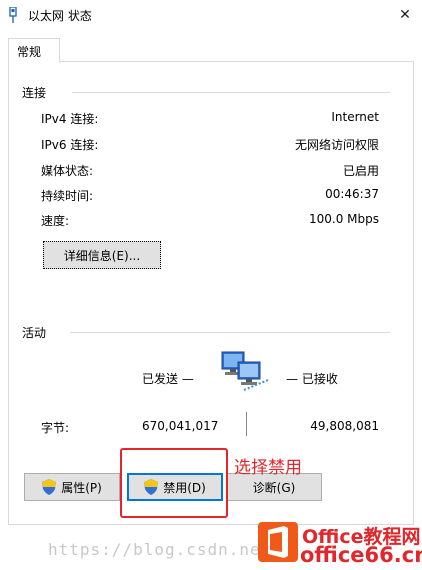 This screenshot has width=422, height=570. What do you see at coordinates (274, 487) in the screenshot?
I see `diagnose-button-label: 诊断(G)` at bounding box center [274, 487].